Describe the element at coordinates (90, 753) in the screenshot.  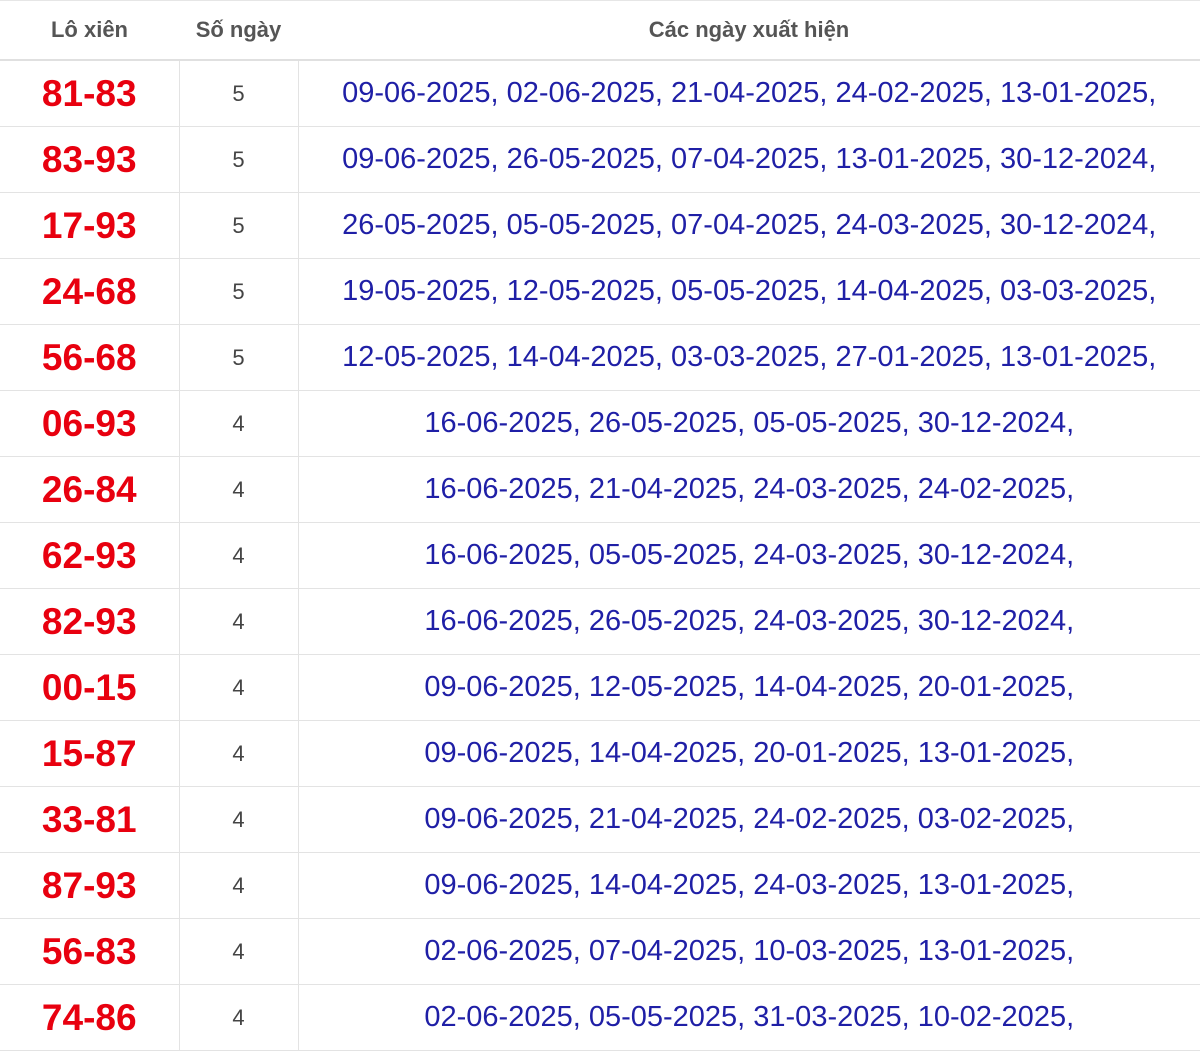
I see `pair-cell: 15-87` at that location.